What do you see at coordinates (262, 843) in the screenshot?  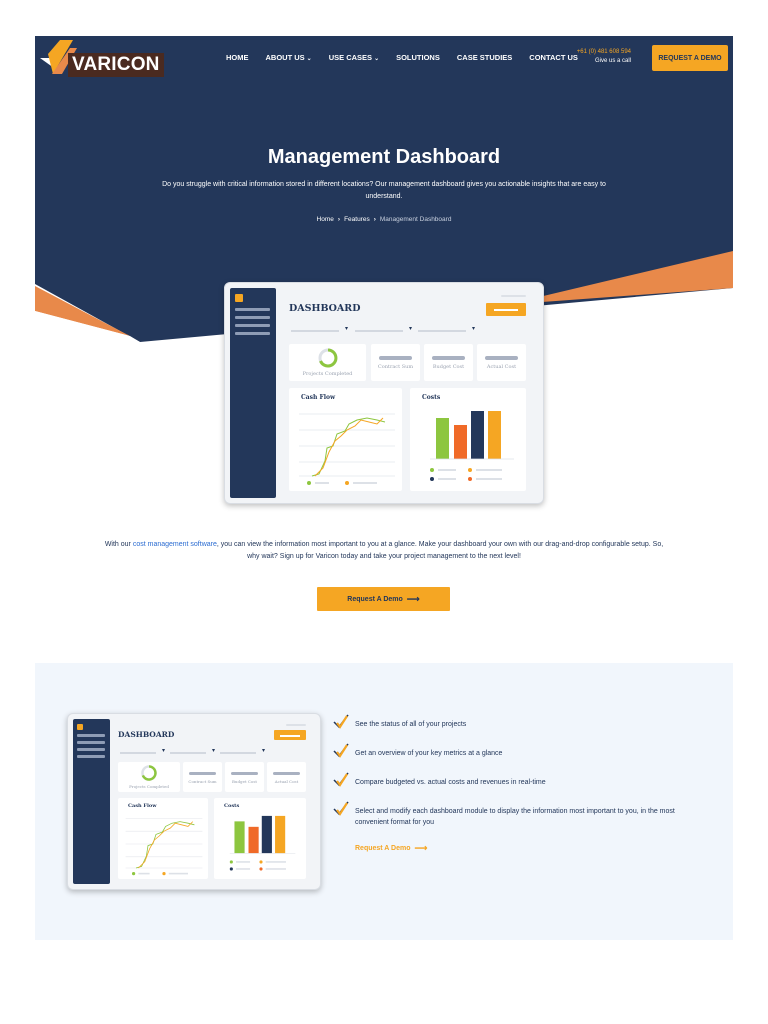 I see `costs-bar-chart` at bounding box center [262, 843].